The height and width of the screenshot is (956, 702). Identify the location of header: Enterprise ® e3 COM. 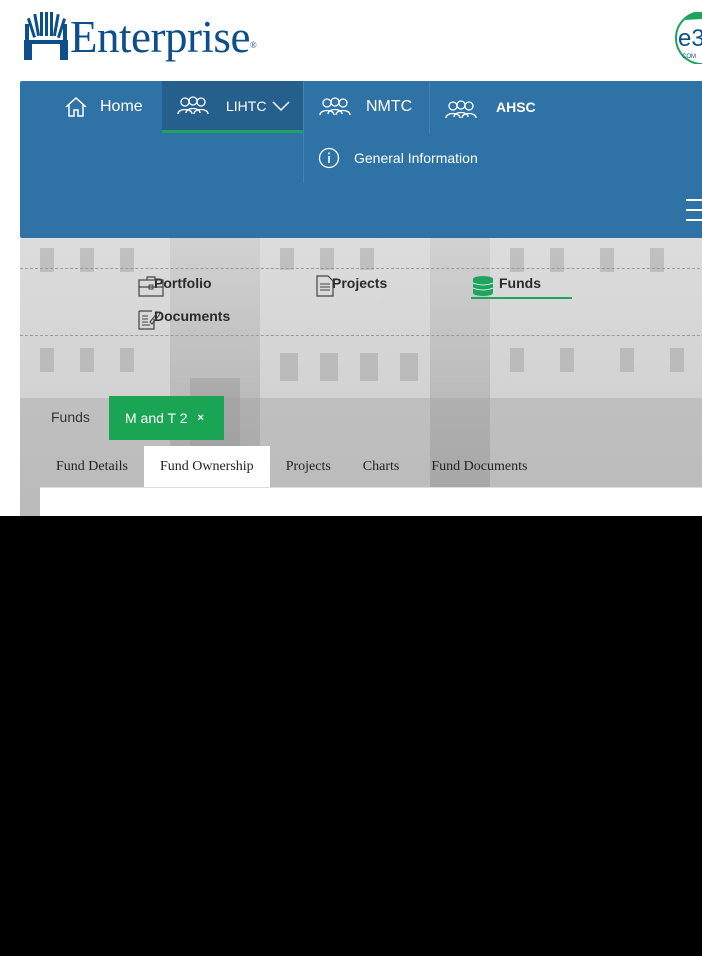
(351, 40).